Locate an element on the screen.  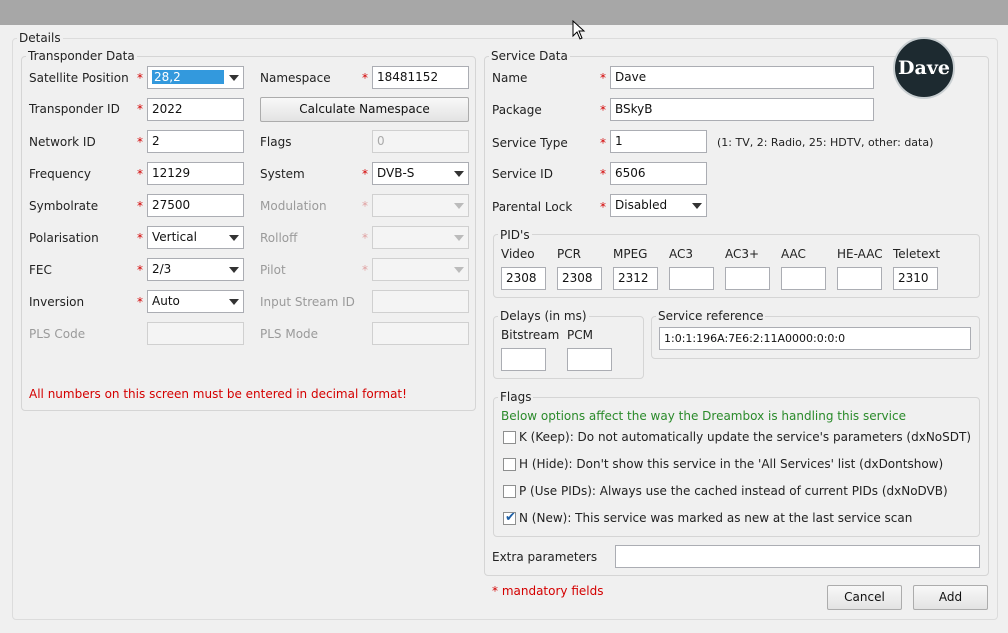
polarisation-select: Vertical is located at coordinates (195, 237).